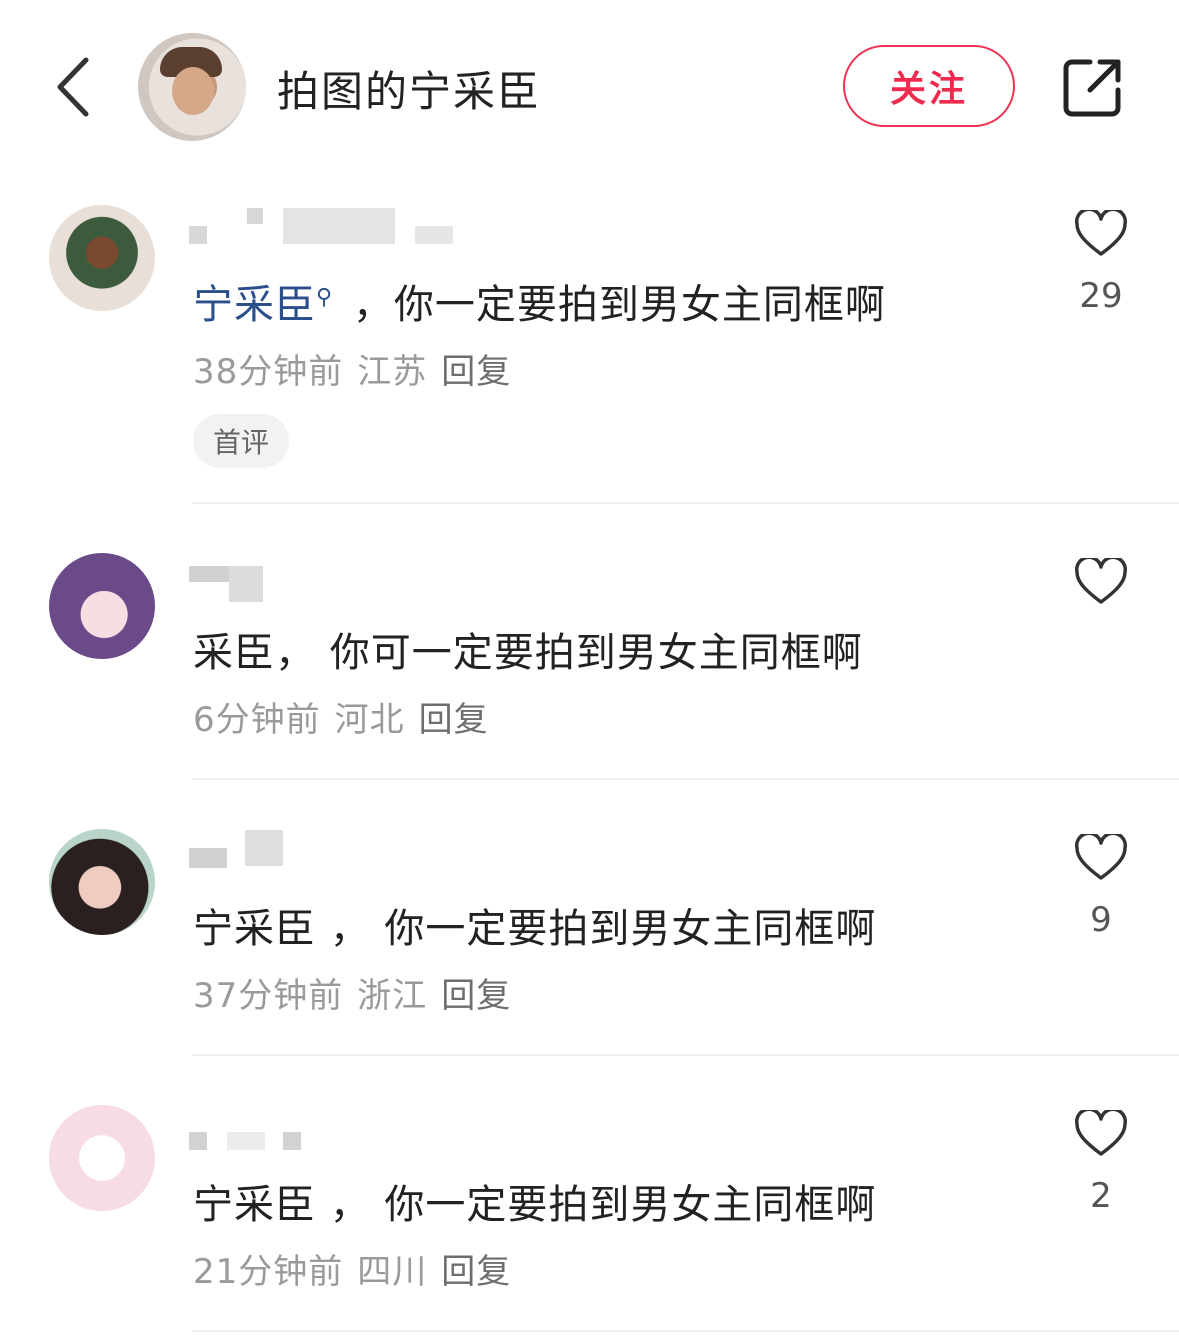 This screenshot has height=1335, width=1179. Describe the element at coordinates (409, 88) in the screenshot. I see `author-name: 拍图的宁采臣` at that location.